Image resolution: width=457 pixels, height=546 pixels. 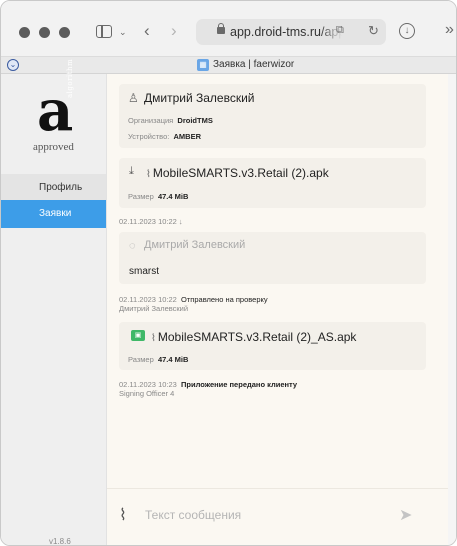 I want to click on file-name: ⌇ MobileSMARTS.v3.Retail (2)_AS.apk, so click(x=253, y=337).